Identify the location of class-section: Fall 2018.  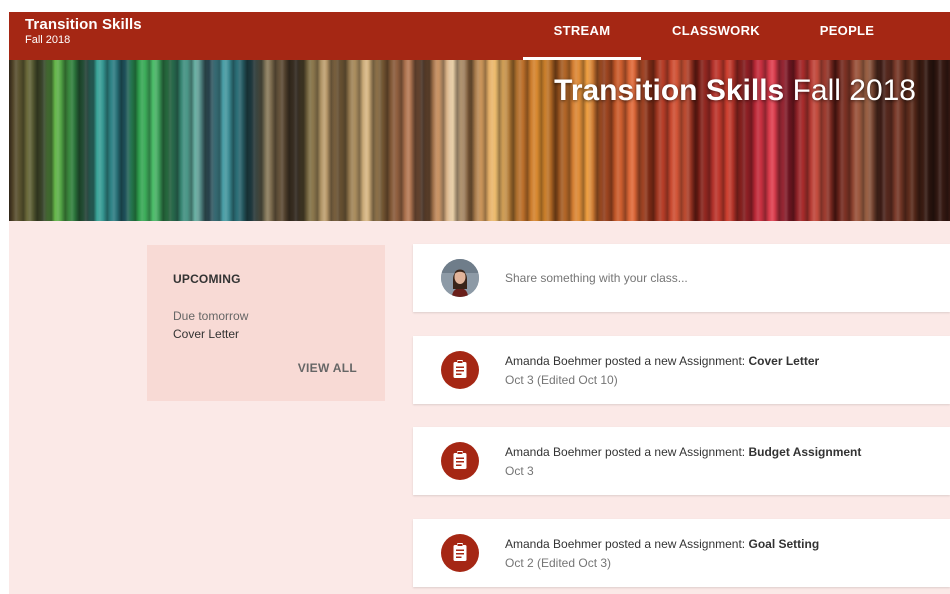
(48, 40).